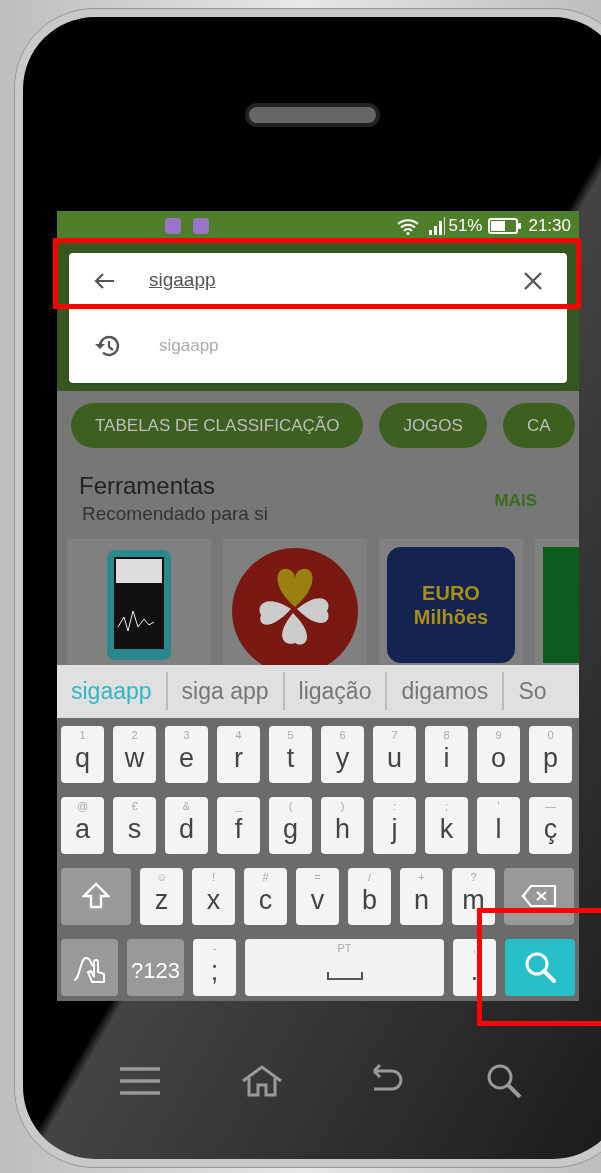 The image size is (601, 1173). What do you see at coordinates (394, 825) in the screenshot?
I see `key: : j` at bounding box center [394, 825].